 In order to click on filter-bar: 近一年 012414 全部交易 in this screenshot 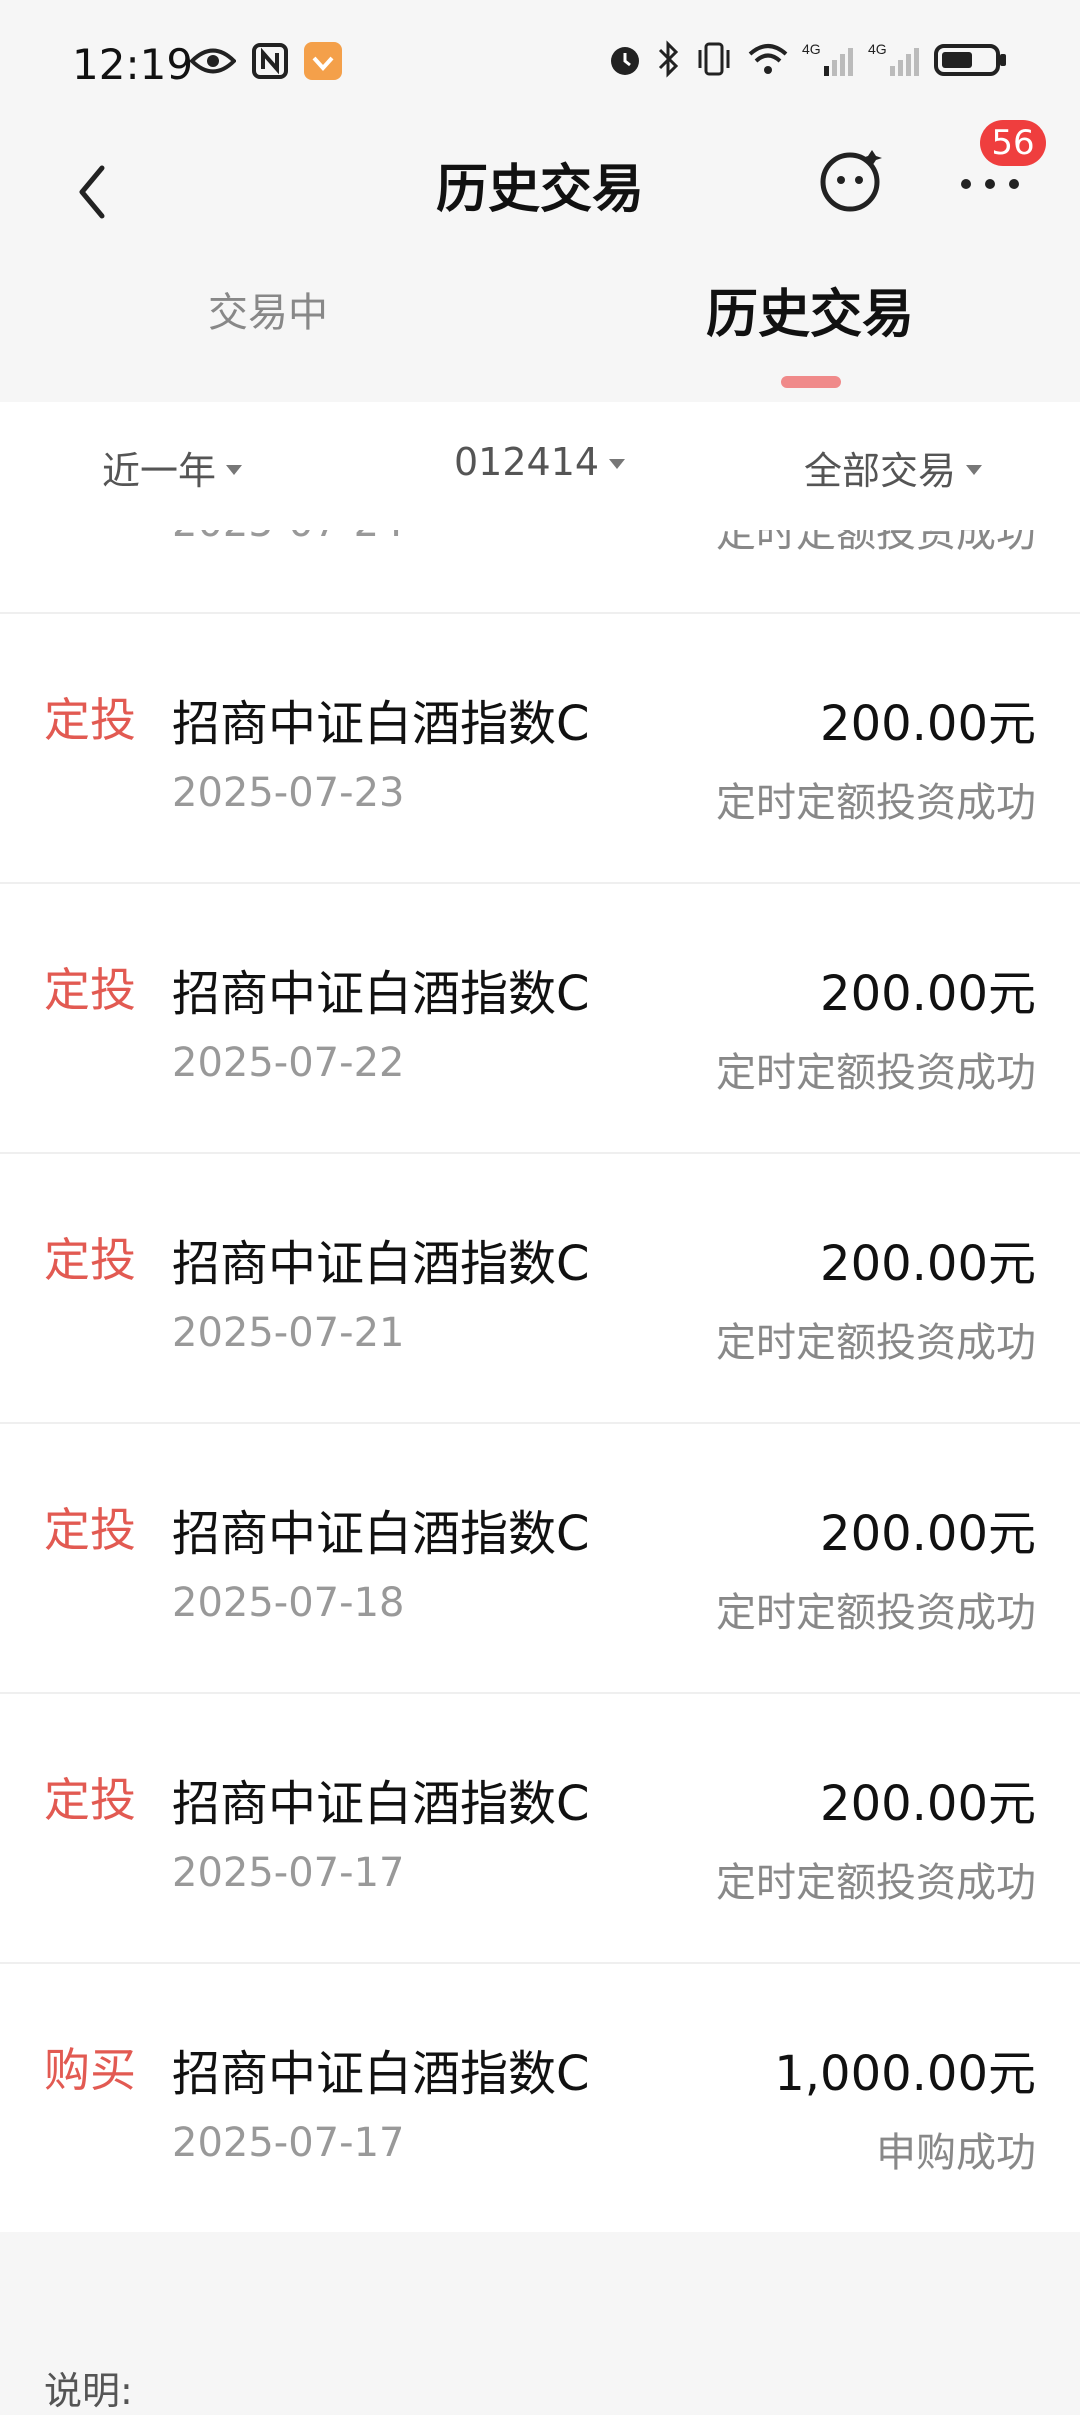, I will do `click(540, 467)`.